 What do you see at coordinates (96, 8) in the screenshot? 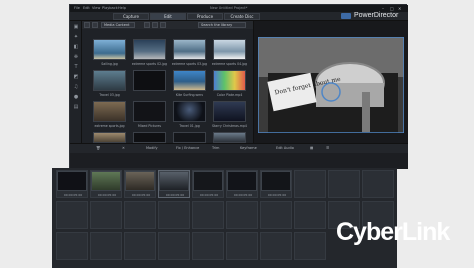
I see `menu-view: View` at bounding box center [96, 8].